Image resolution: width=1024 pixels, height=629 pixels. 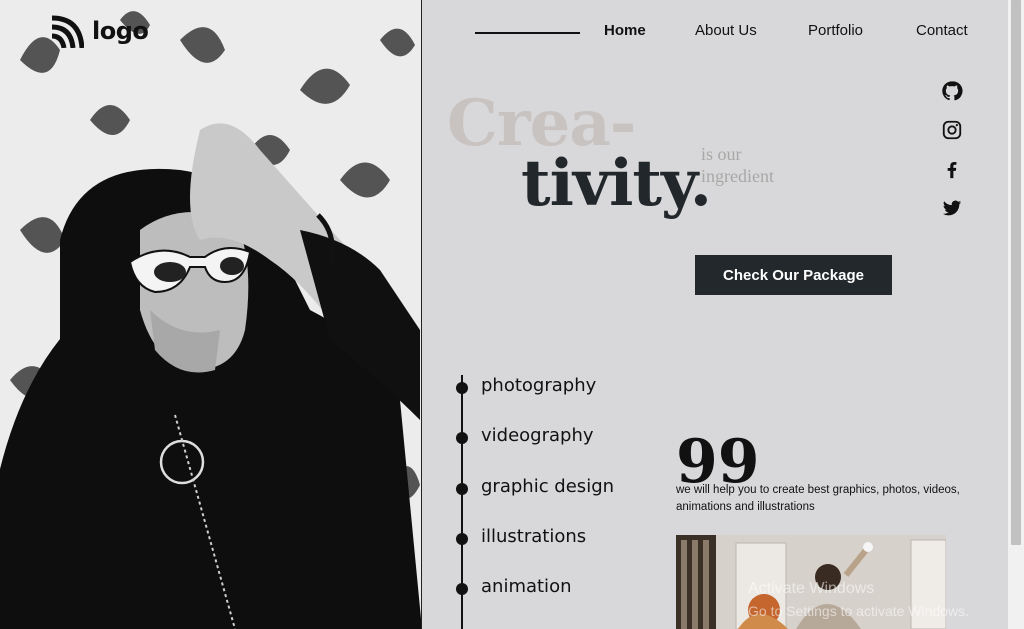 What do you see at coordinates (726, 30) in the screenshot?
I see `nav-about-us: About Us` at bounding box center [726, 30].